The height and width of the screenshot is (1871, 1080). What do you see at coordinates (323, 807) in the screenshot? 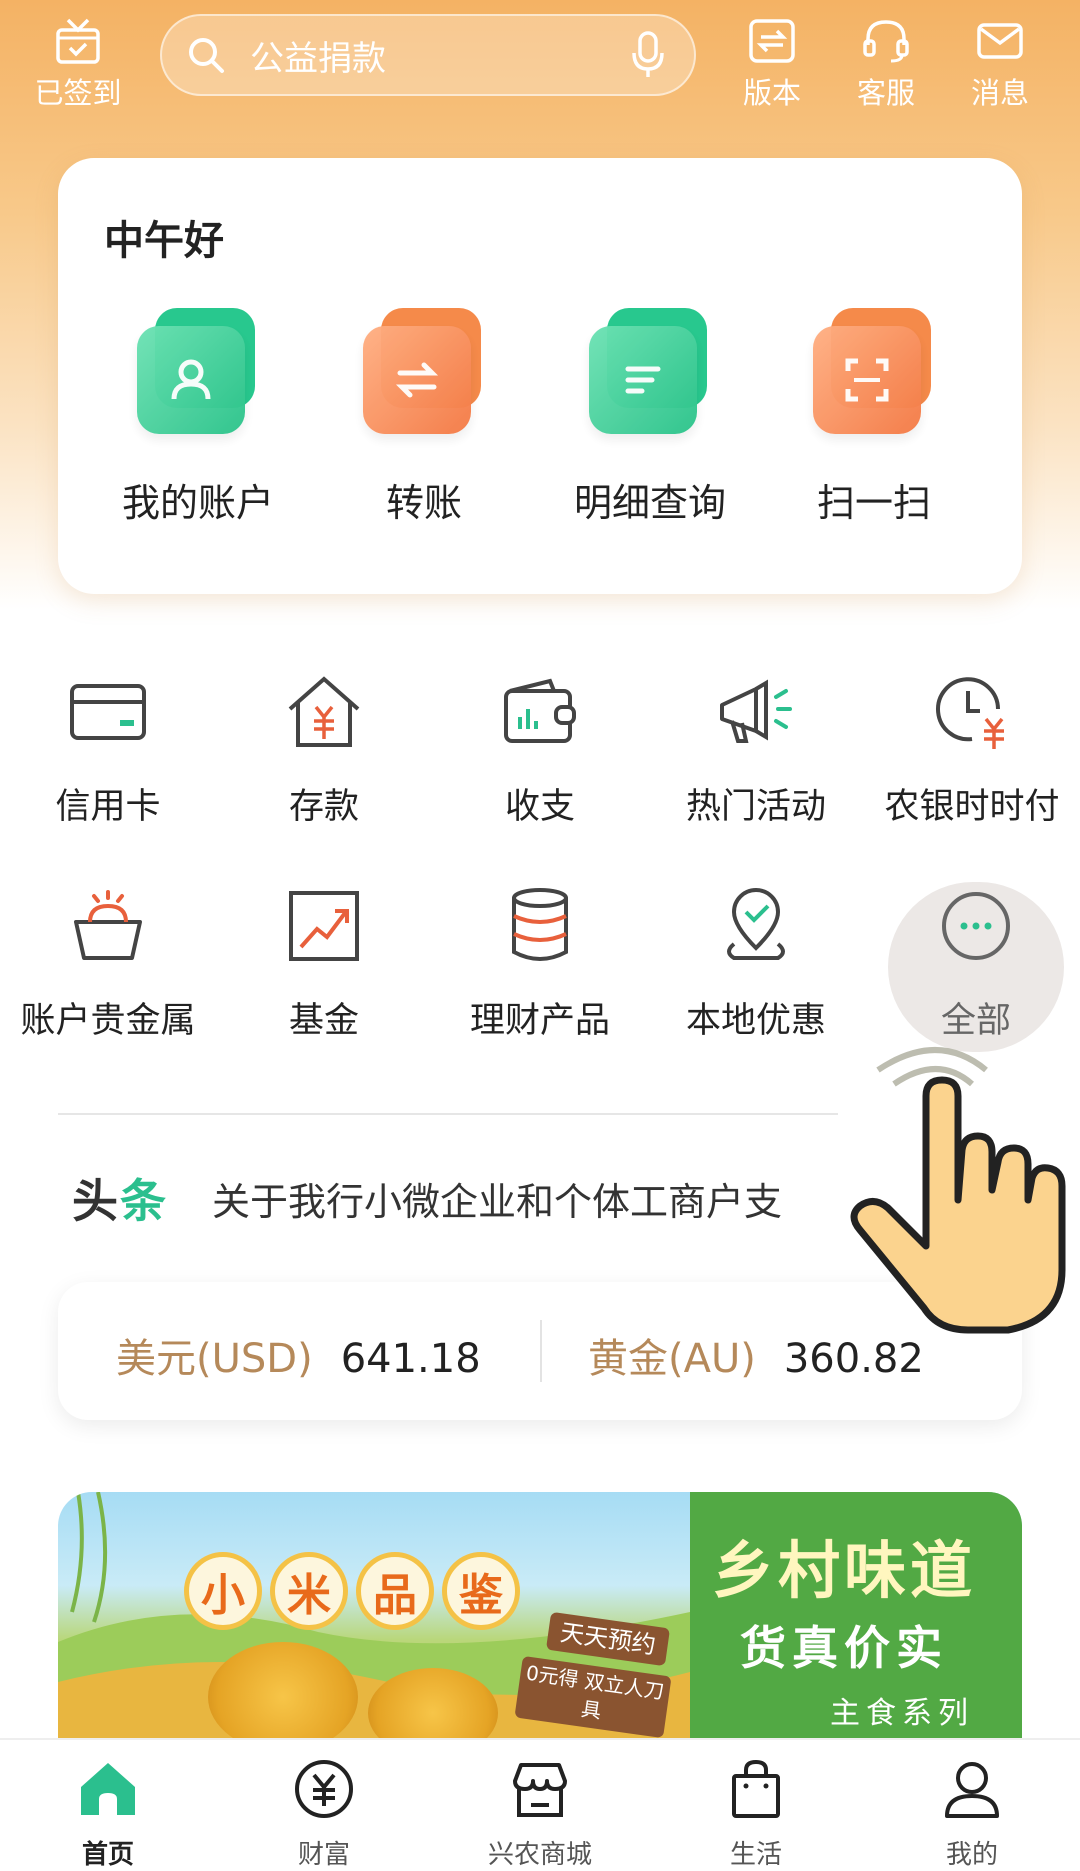
I see `deposit-label: 存款` at bounding box center [323, 807].